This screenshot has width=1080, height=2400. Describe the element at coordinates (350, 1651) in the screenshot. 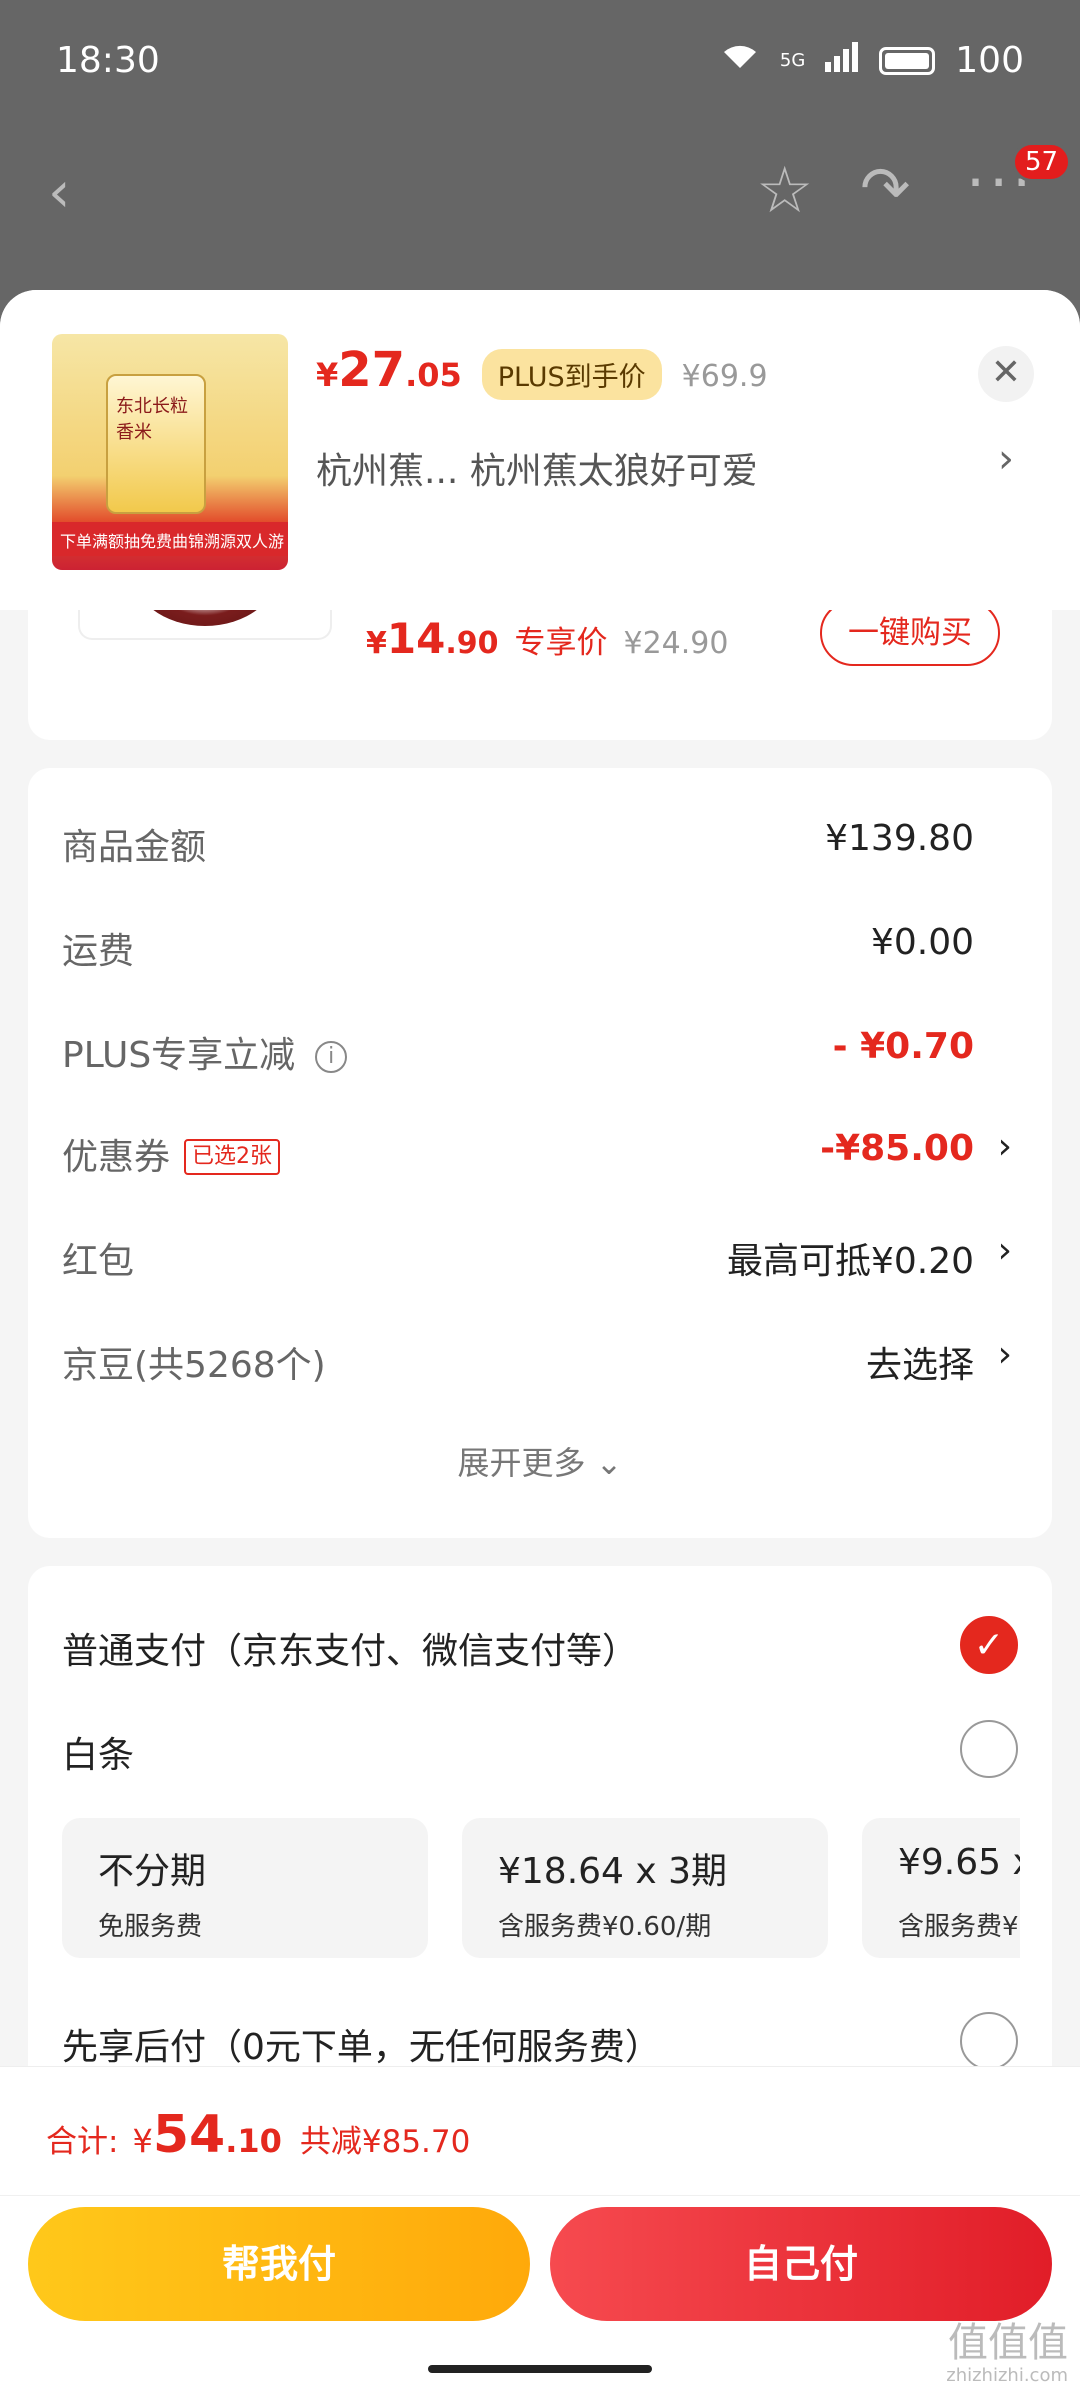

I see `normal-payment-label: 普通支付（京东支付、微信支付等）` at that location.